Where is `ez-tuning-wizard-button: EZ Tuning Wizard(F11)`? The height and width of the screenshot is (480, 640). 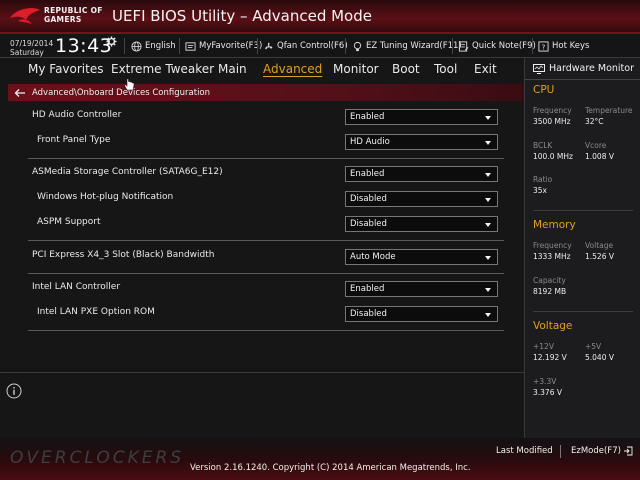
ez-tuning-wizard-button: EZ Tuning Wizard(F11) is located at coordinates (407, 46).